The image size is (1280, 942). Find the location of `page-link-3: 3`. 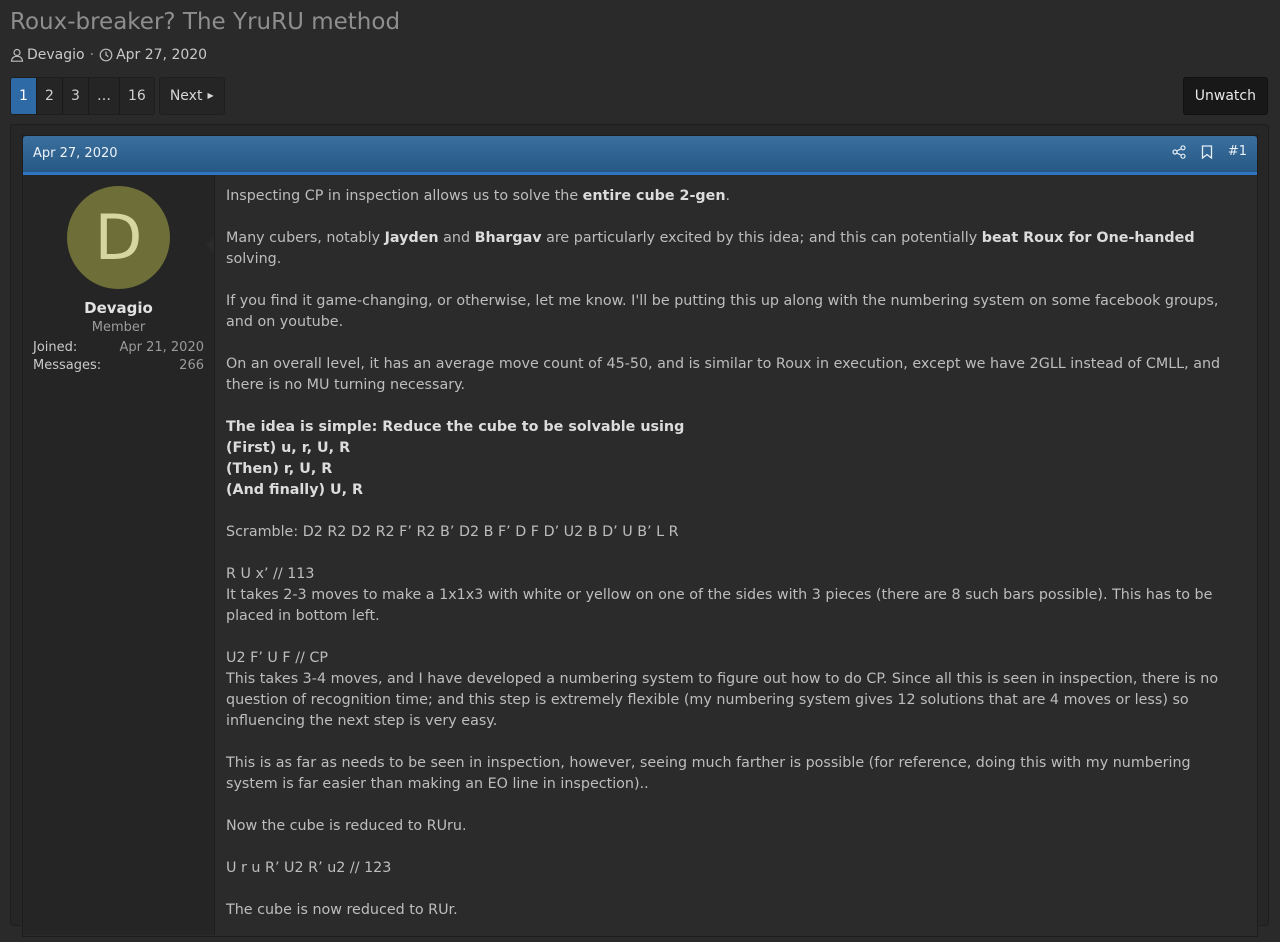

page-link-3: 3 is located at coordinates (76, 96).